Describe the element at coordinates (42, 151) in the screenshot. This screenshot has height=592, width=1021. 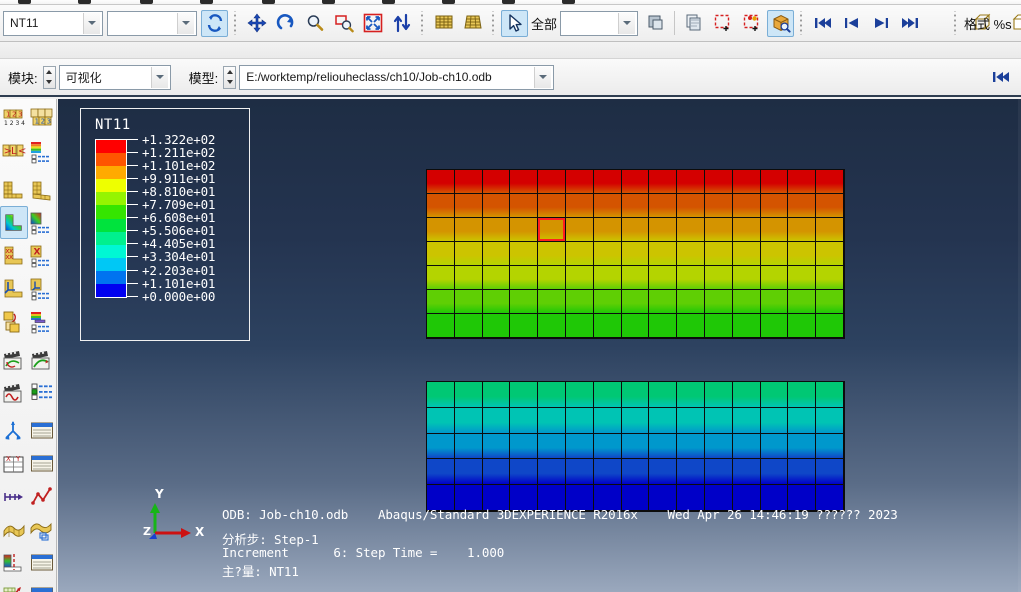
I see `contour-options-button` at that location.